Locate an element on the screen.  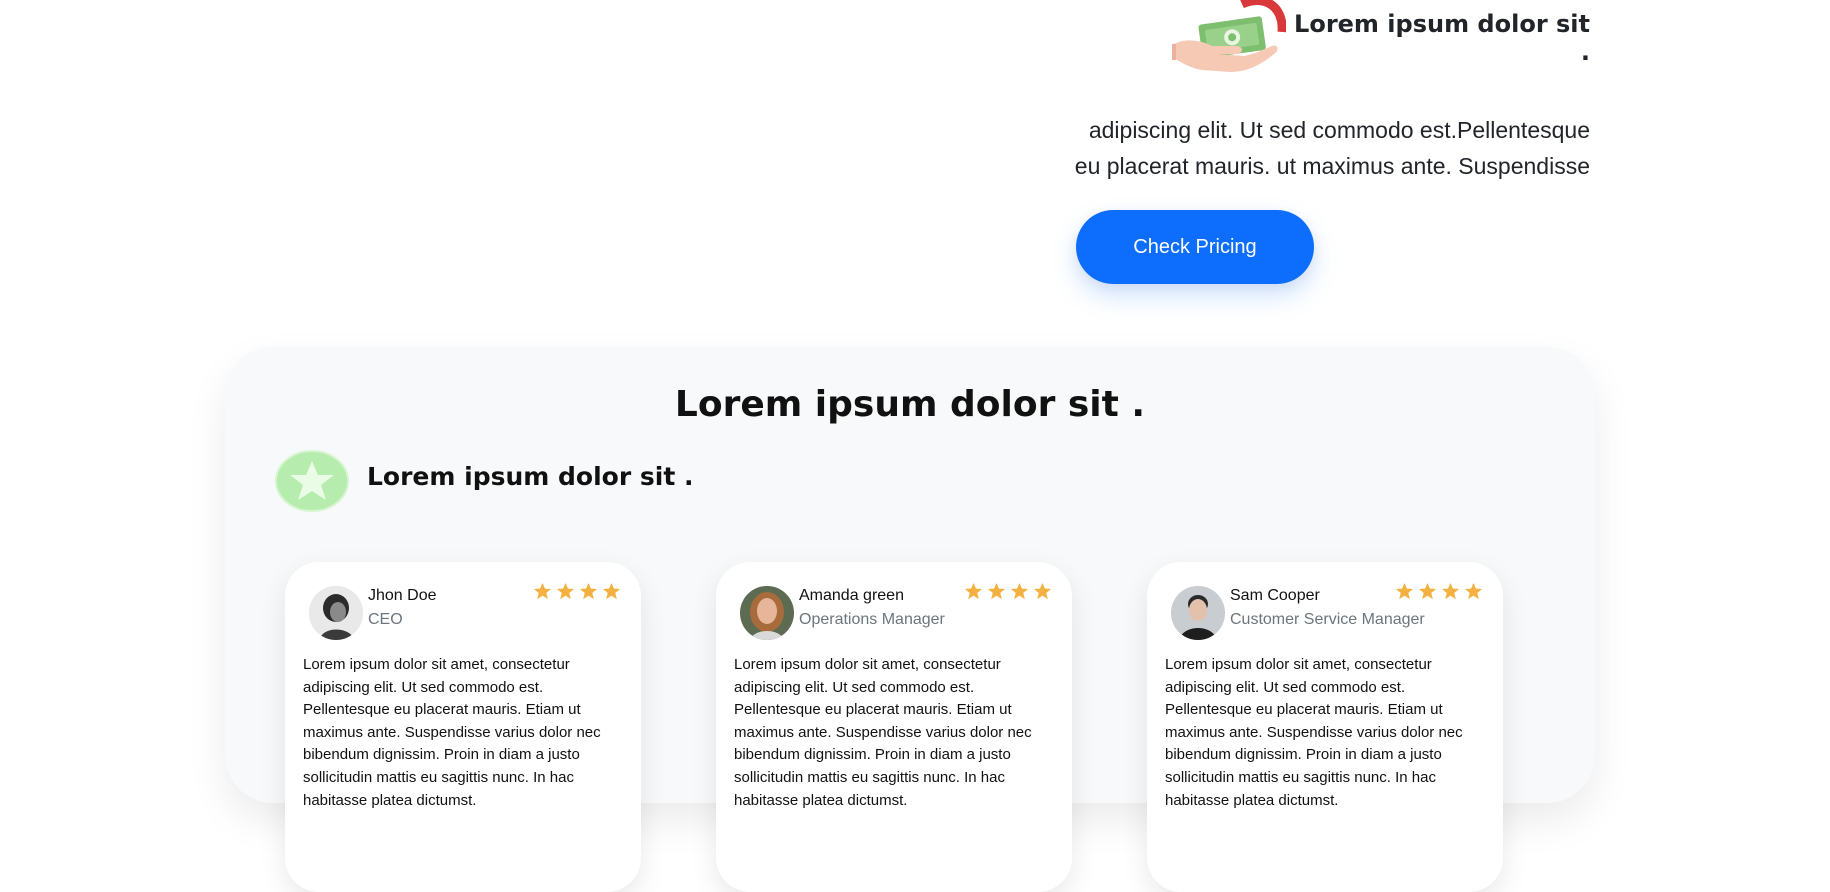
reviewer-name: Sam Cooper is located at coordinates (1275, 595).